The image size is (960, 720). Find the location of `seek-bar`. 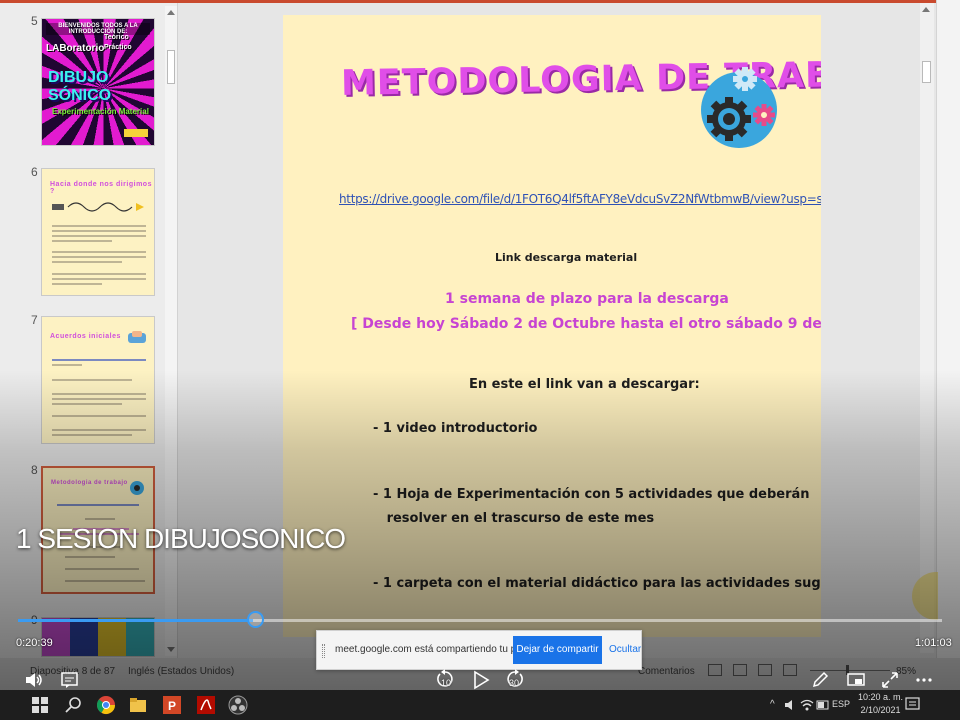

seek-bar is located at coordinates (480, 620).